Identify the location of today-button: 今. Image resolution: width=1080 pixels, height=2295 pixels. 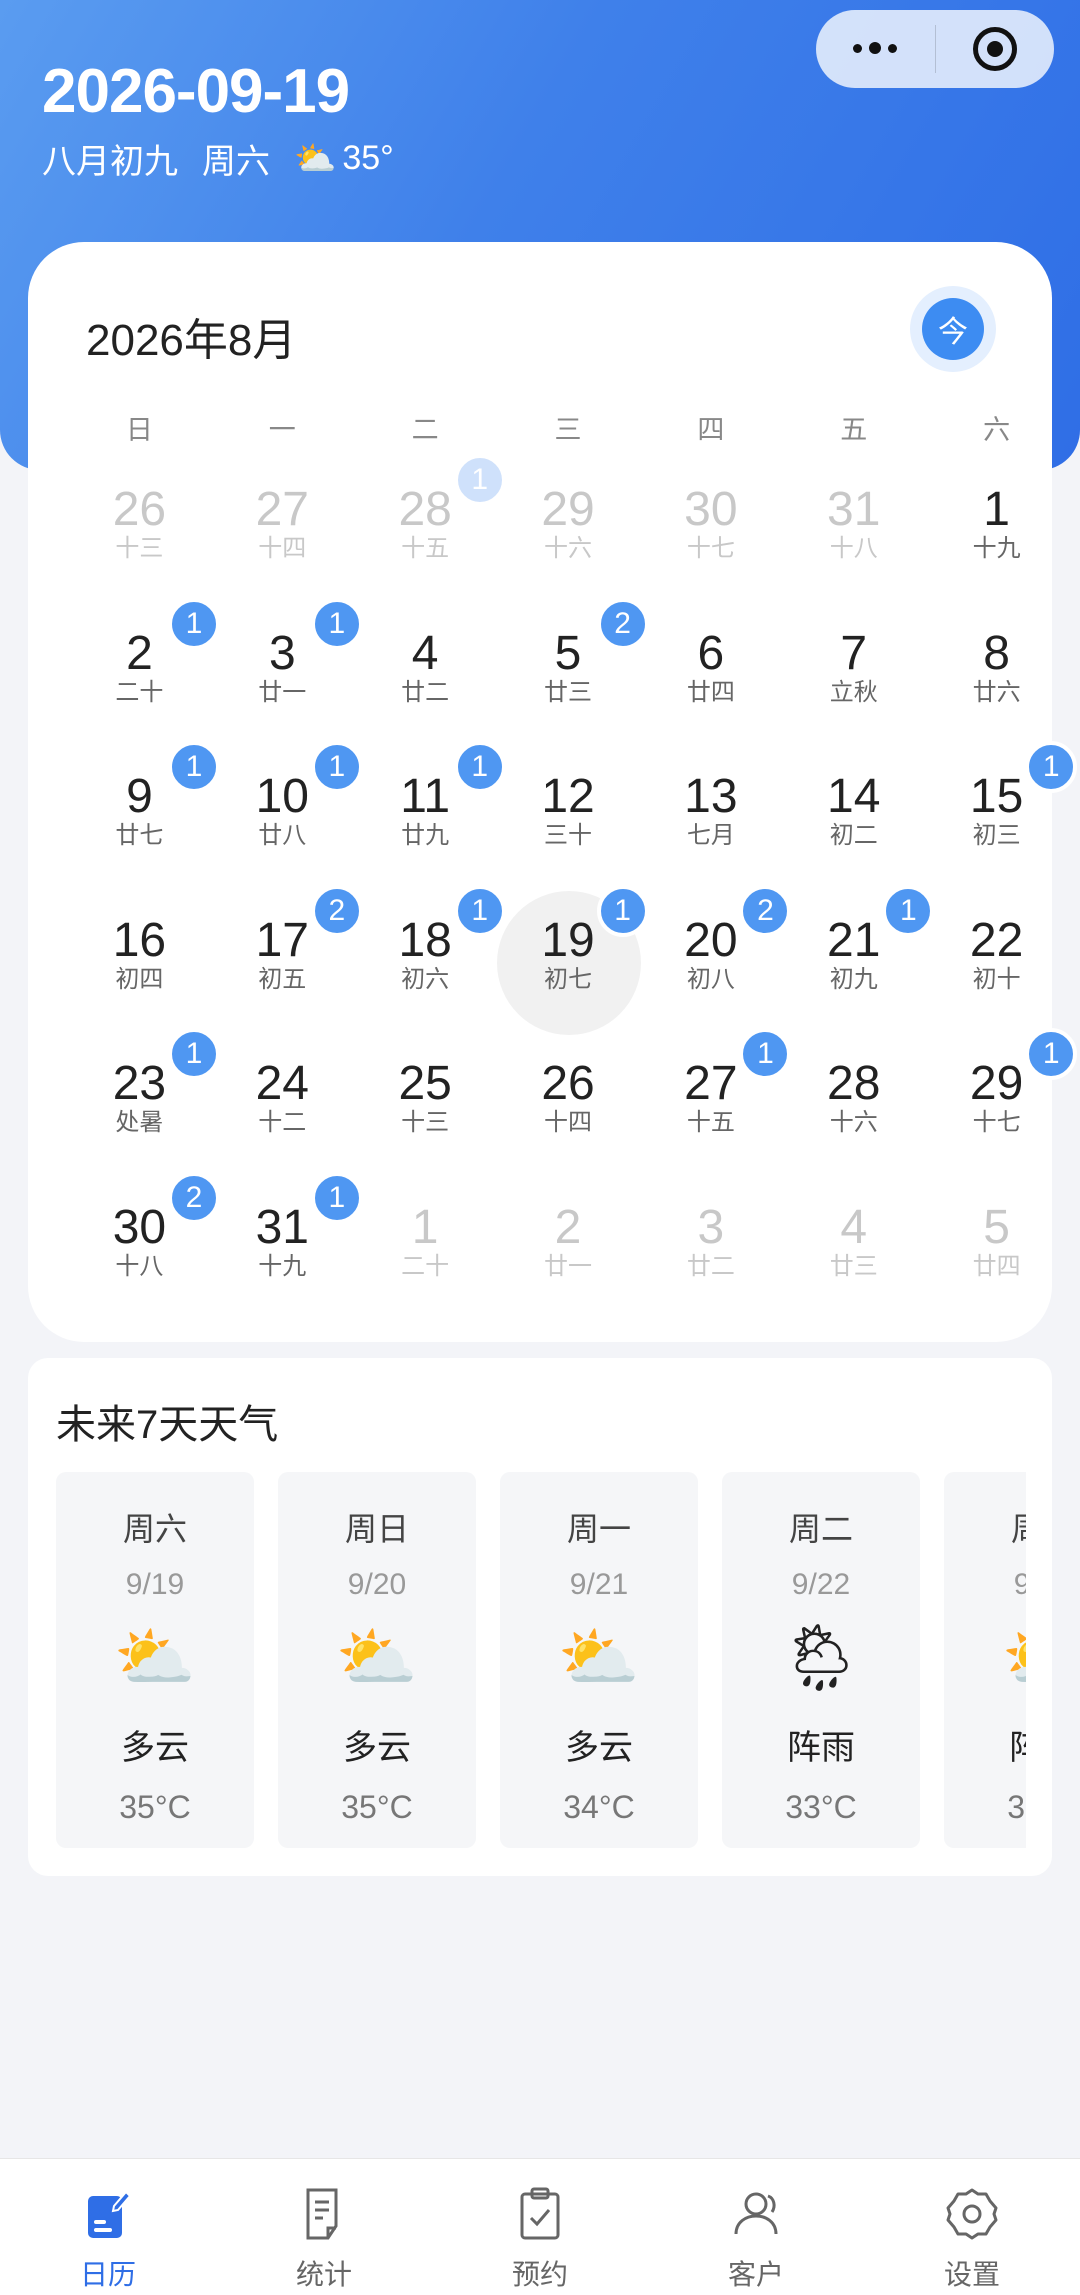
(953, 329).